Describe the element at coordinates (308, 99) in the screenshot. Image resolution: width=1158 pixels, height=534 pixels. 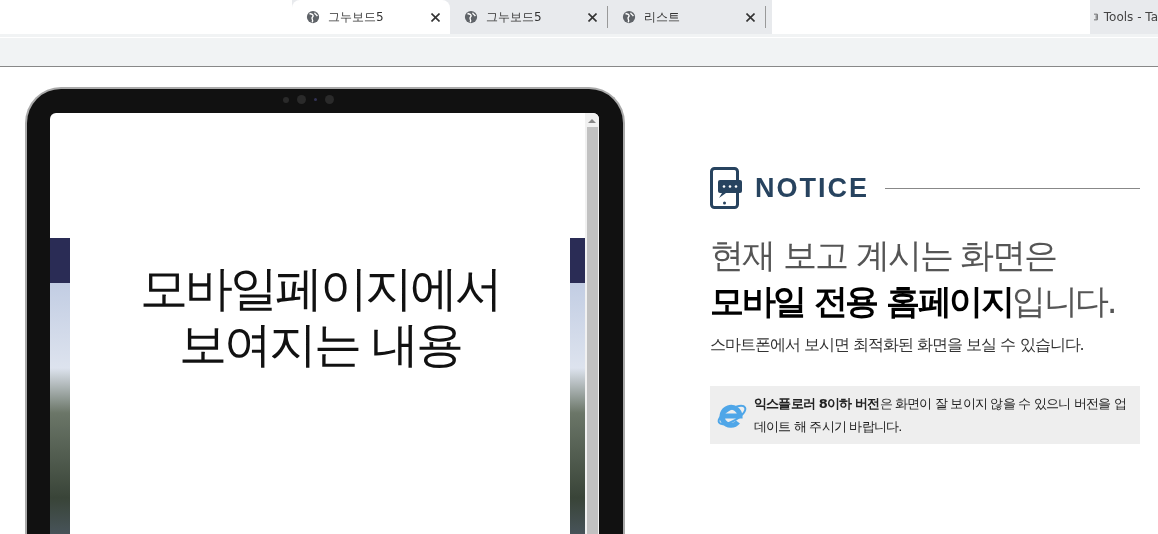
I see `camera-icon` at that location.